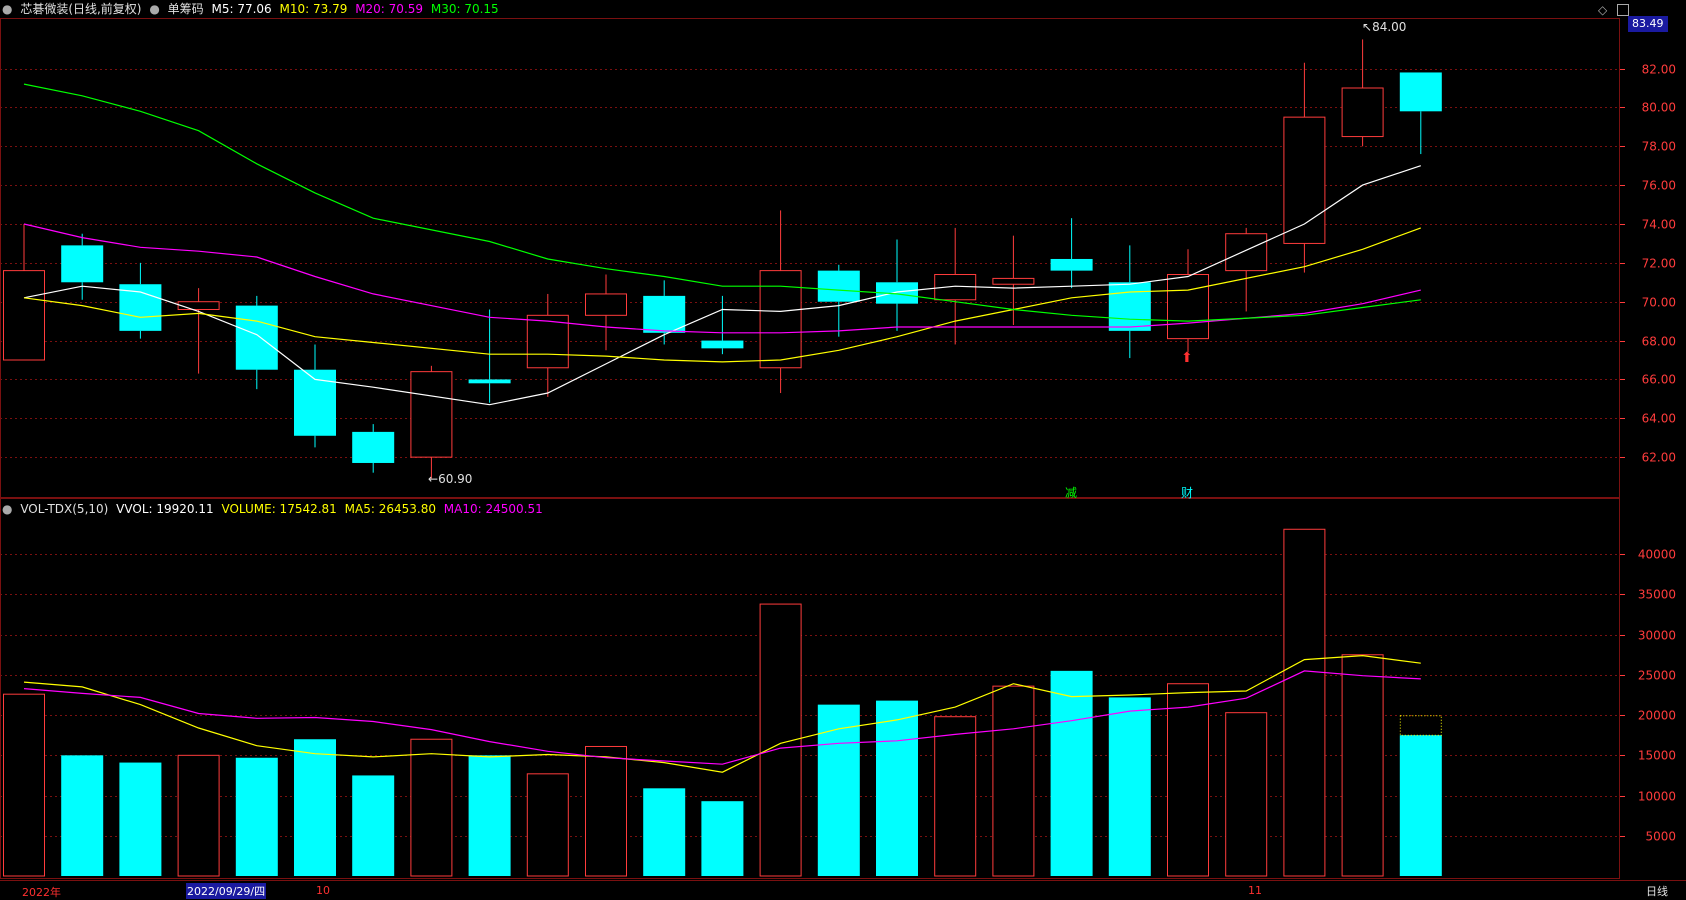  Describe the element at coordinates (493, 509) in the screenshot. I see `vol-ma10-label: MA10: 24500.51` at that location.